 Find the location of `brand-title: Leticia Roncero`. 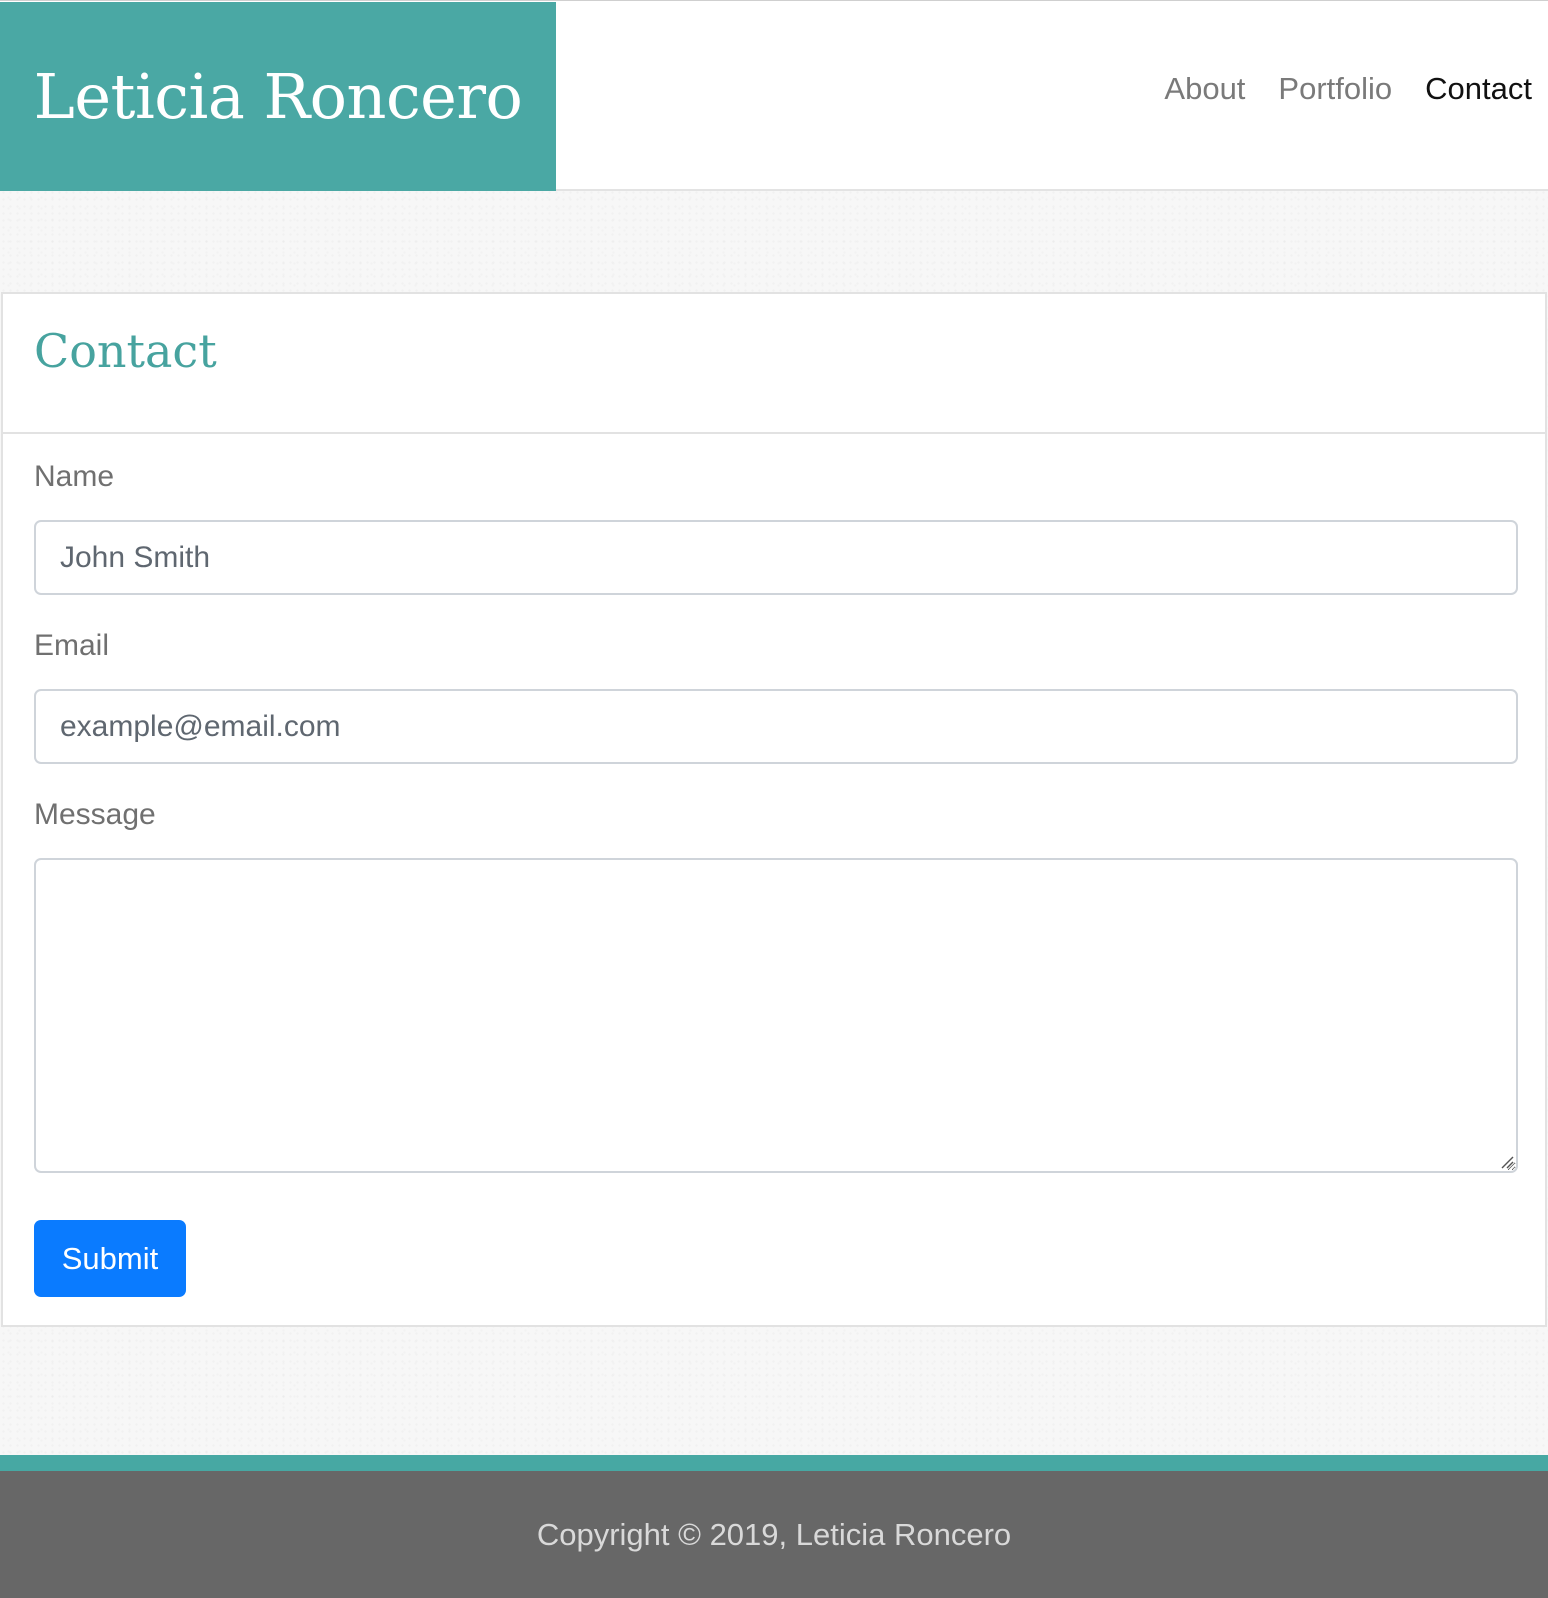

brand-title: Leticia Roncero is located at coordinates (278, 96).